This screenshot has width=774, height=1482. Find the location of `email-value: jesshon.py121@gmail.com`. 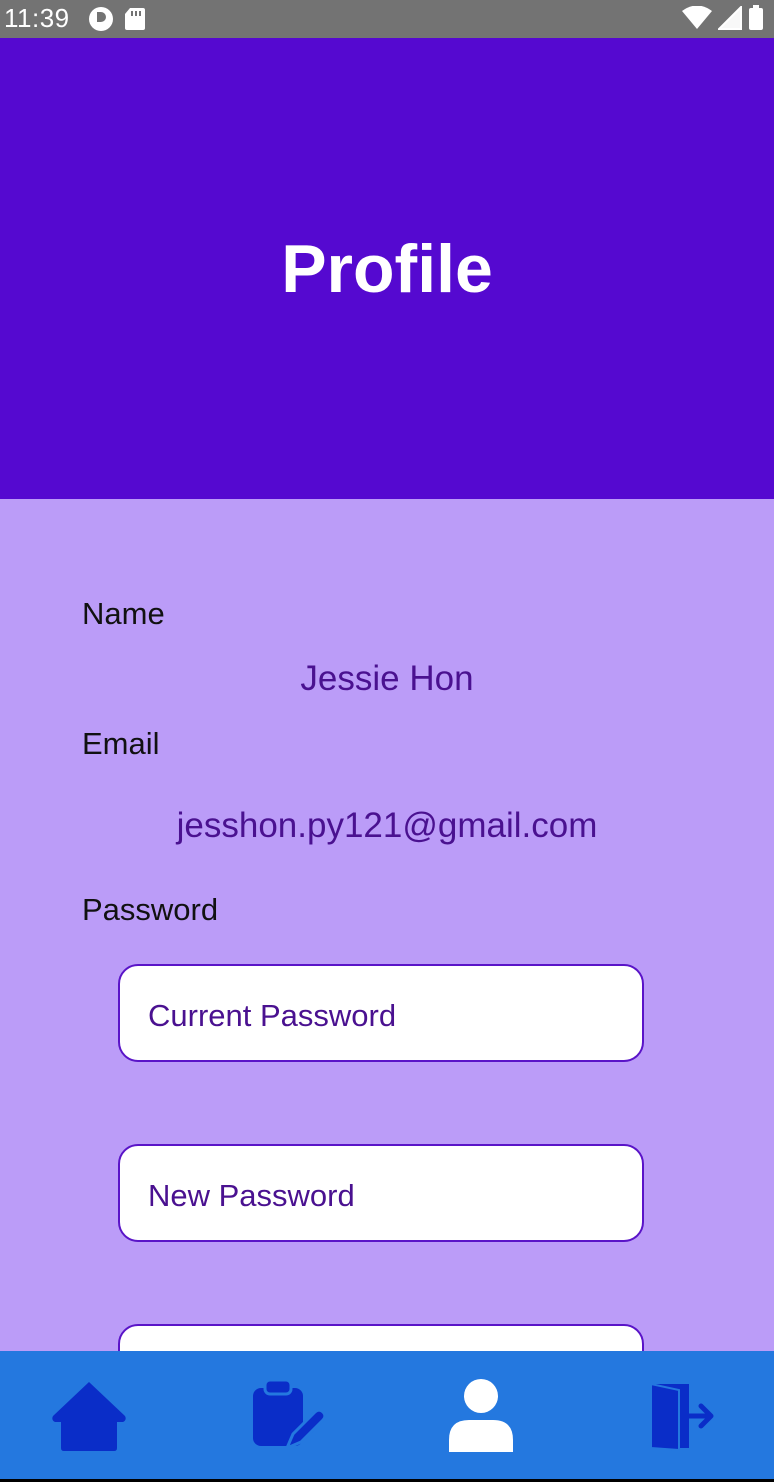

email-value: jesshon.py121@gmail.com is located at coordinates (387, 825).